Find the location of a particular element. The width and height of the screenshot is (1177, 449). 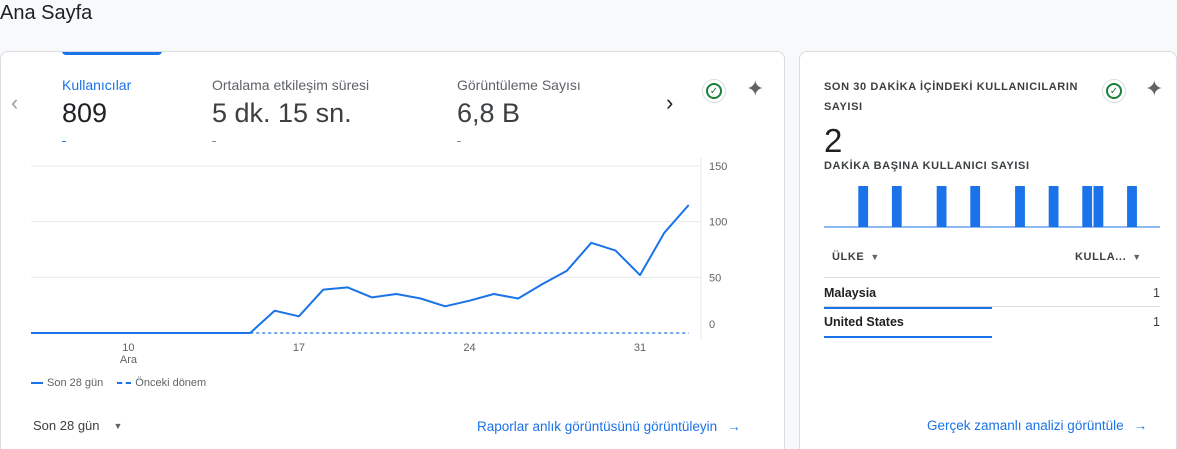

per-minute-title: DAKİKA BAŞINA KULLANICI SAYISI is located at coordinates (927, 166).